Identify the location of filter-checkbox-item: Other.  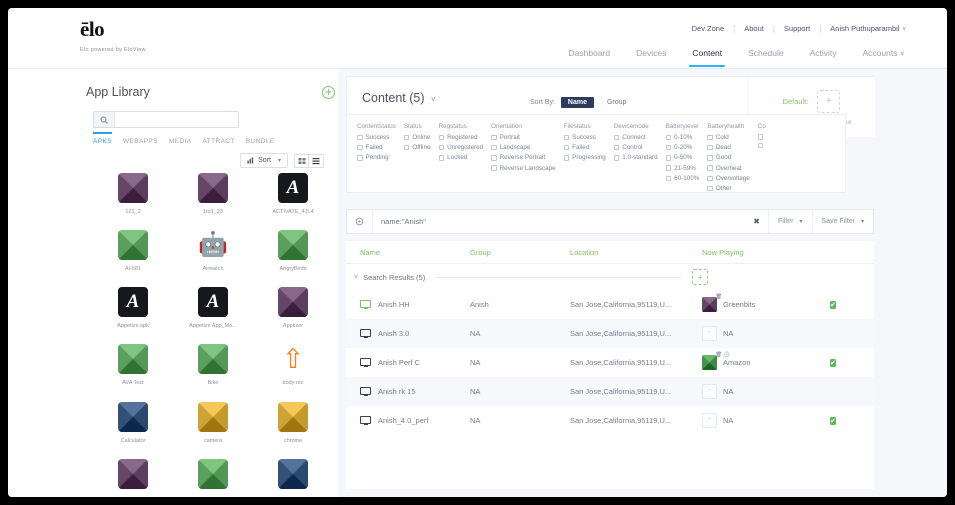
(728, 188).